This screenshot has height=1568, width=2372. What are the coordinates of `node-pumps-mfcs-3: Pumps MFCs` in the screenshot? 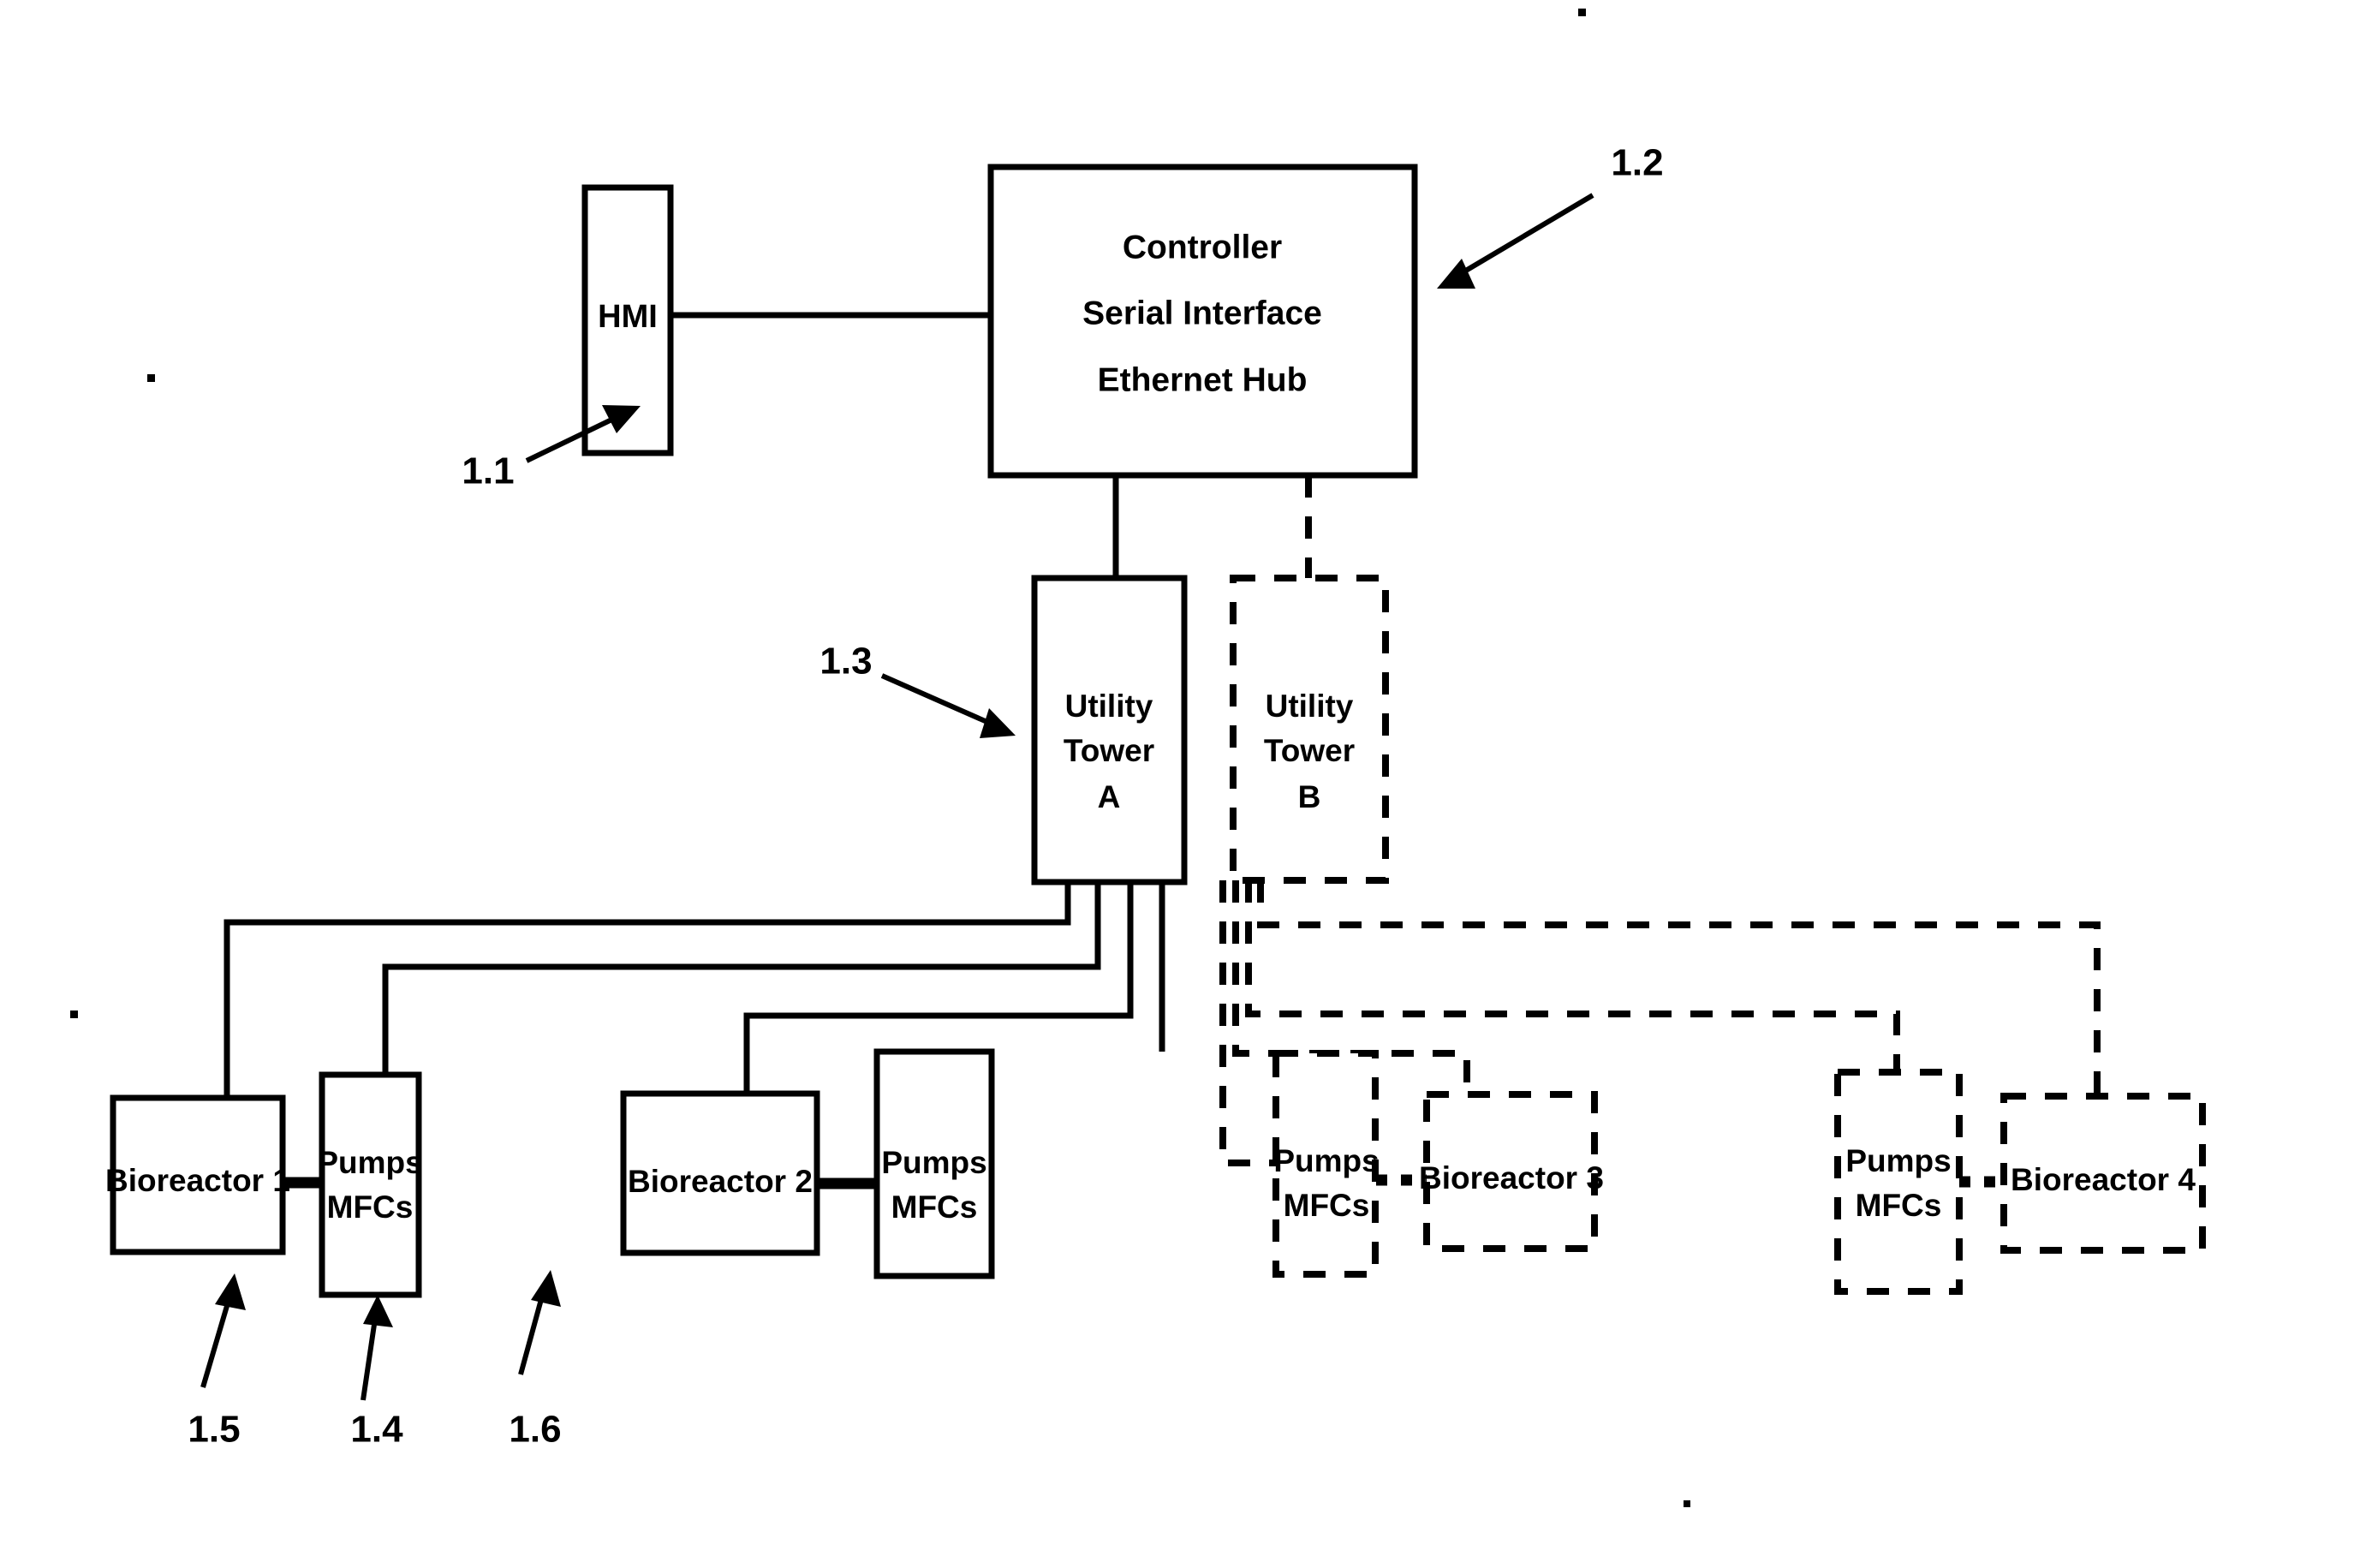 It's located at (1326, 1164).